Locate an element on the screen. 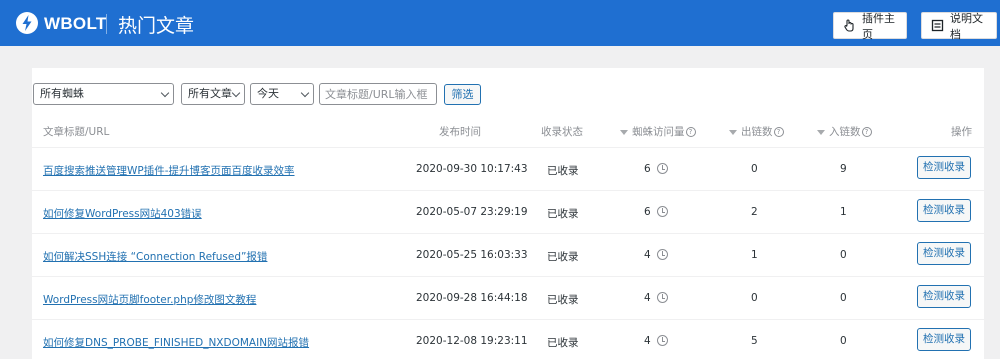  header-divider is located at coordinates (106, 24).